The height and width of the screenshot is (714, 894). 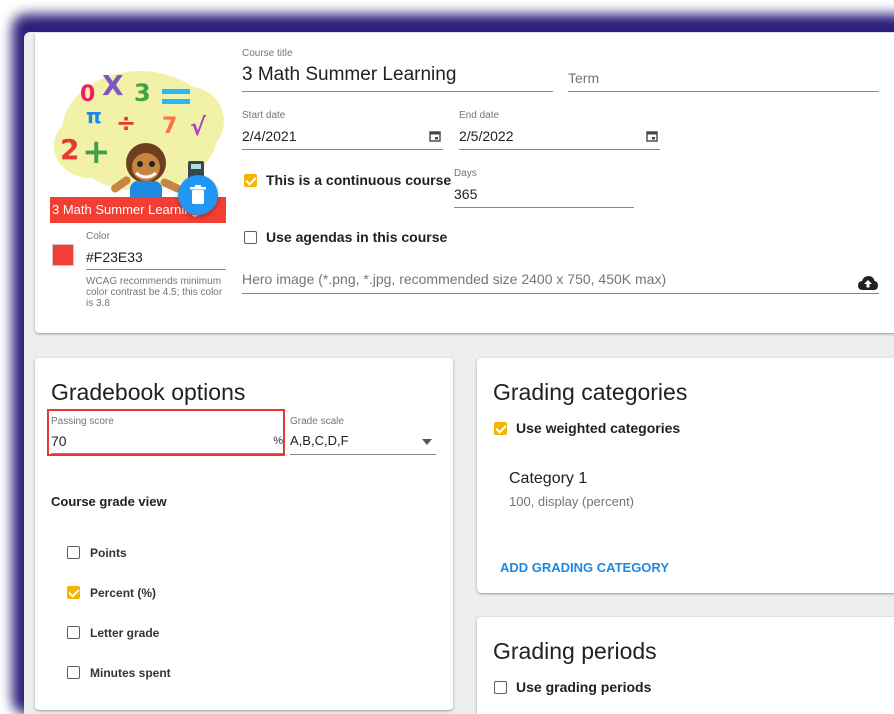 What do you see at coordinates (479, 115) in the screenshot?
I see `end-date-label: End date` at bounding box center [479, 115].